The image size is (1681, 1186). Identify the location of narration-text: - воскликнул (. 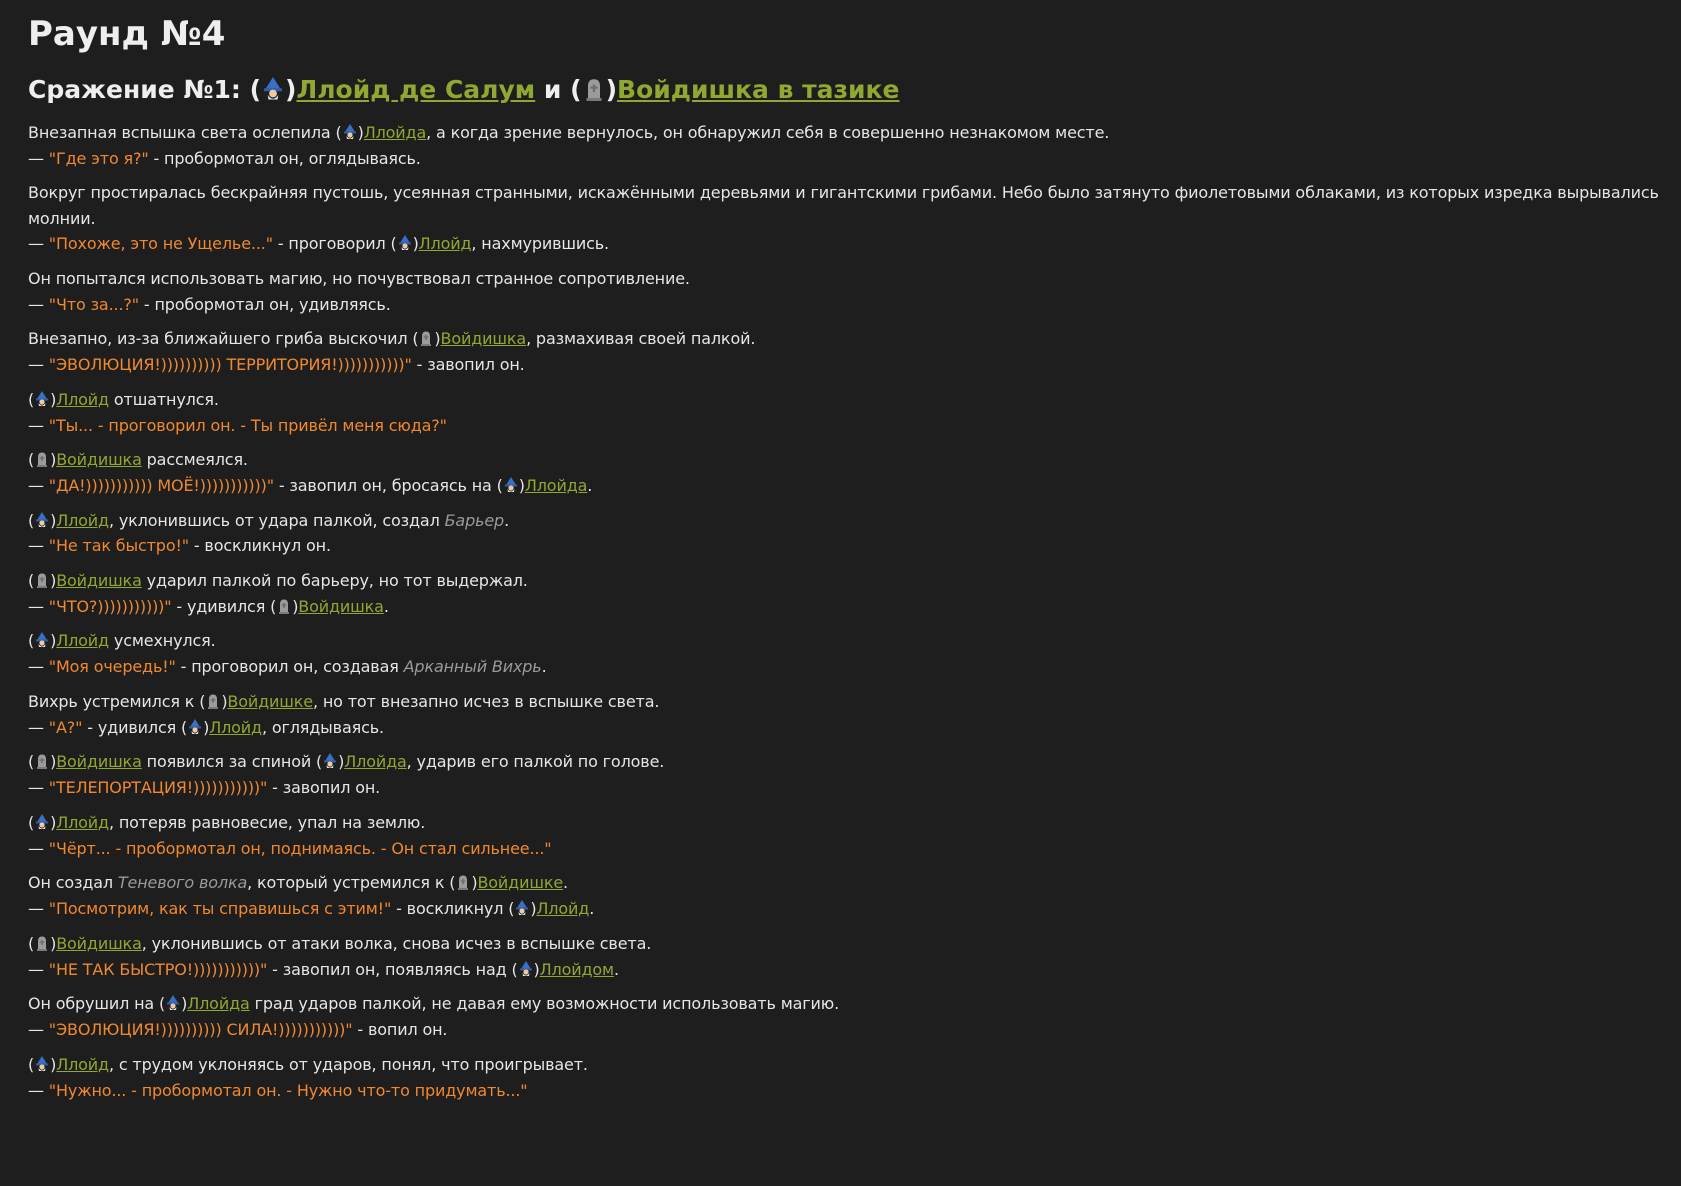
(453, 908).